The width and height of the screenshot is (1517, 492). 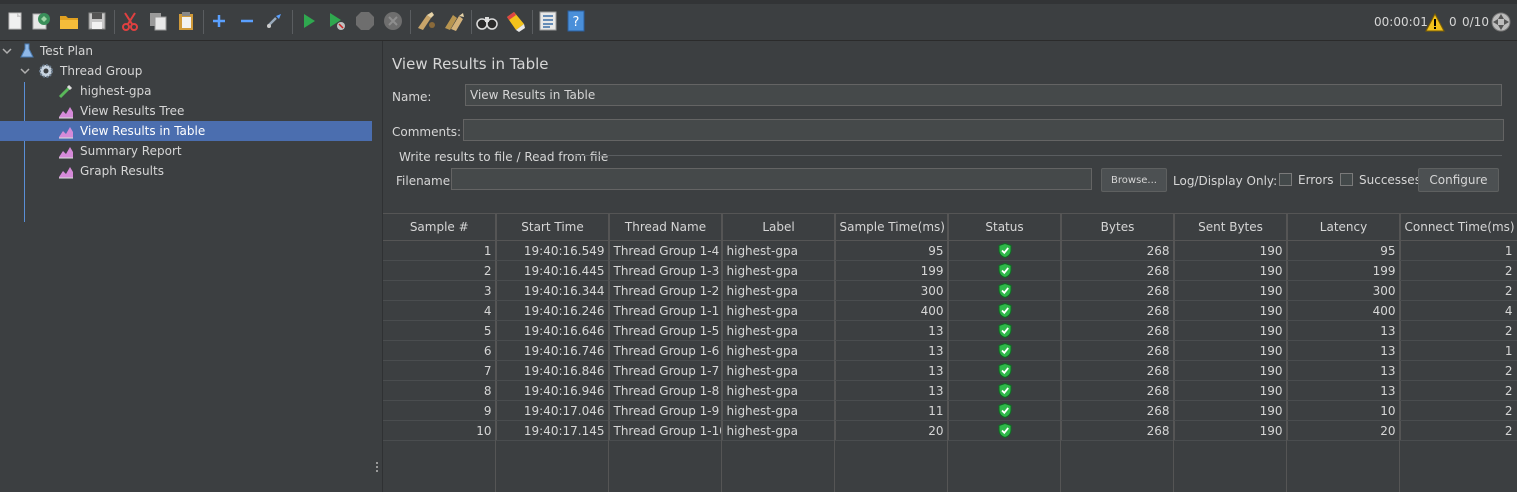 I want to click on column-header: Sample Time(ms), so click(x=892, y=227).